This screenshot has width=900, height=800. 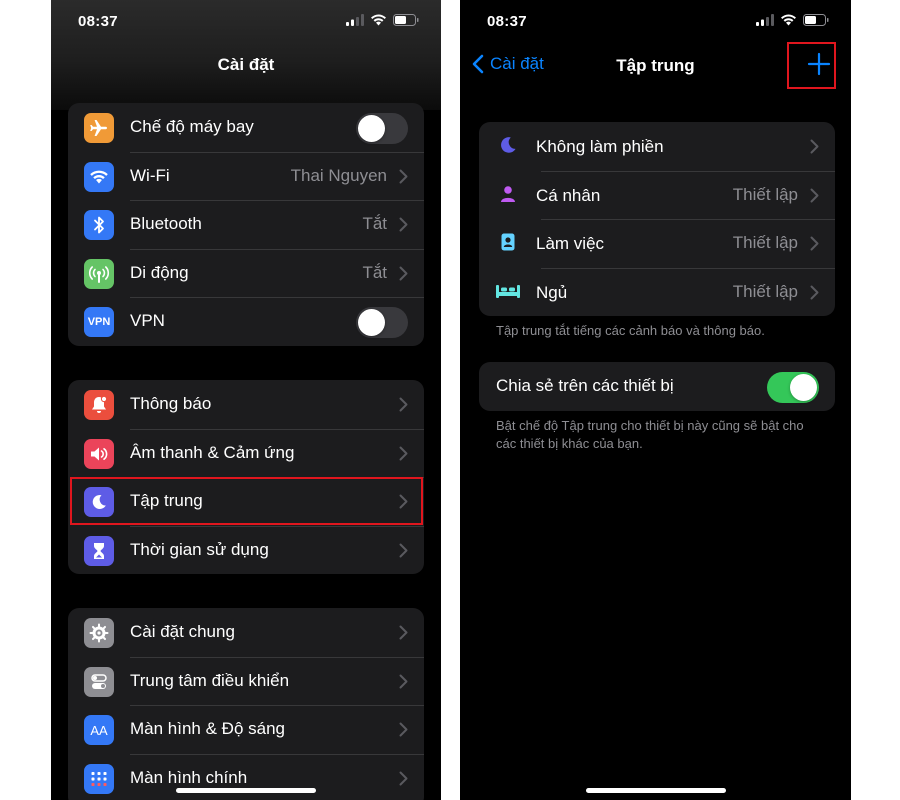 I want to click on share-across-devices-label: Chia sẻ trên các thiết bị, so click(x=585, y=385).